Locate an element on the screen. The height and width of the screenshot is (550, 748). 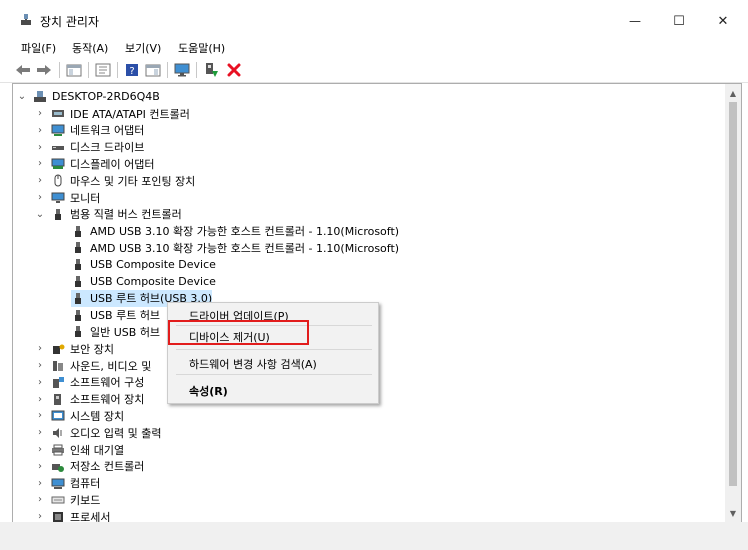
system-device-icon is located at coordinates (58, 415).